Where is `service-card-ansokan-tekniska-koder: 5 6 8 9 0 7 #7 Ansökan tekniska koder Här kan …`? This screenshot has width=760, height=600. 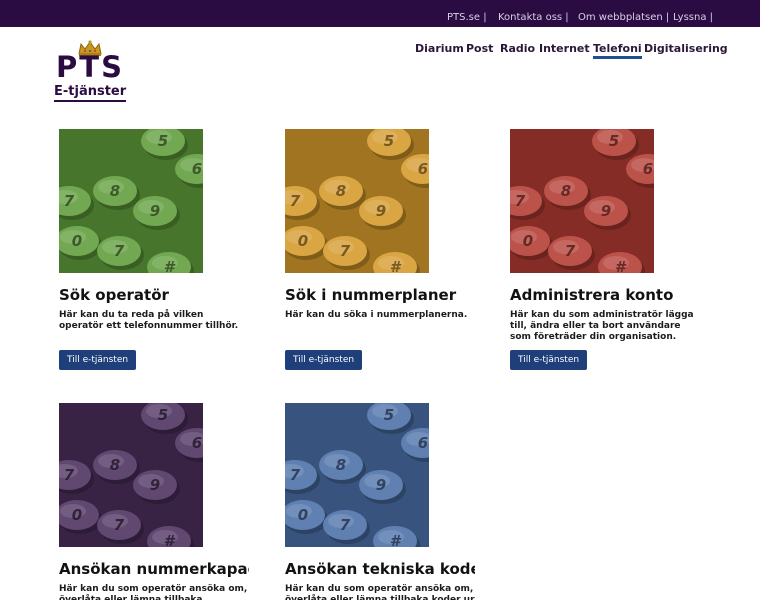
service-card-ansokan-tekniska-koder: 5 6 8 9 0 7 #7 Ansökan tekniska koder Här kan … is located at coordinates (380, 501).